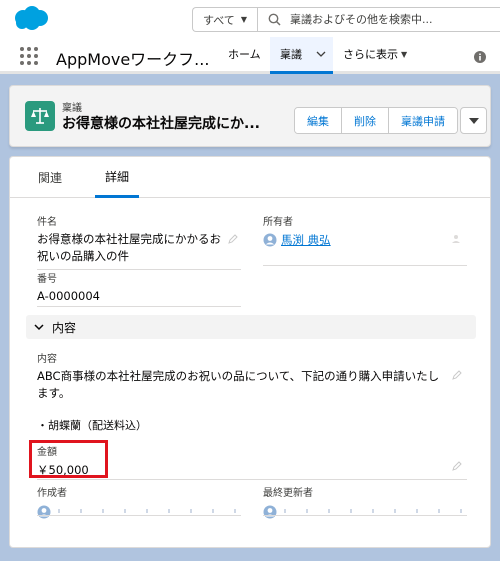 This screenshot has height=561, width=500. Describe the element at coordinates (68, 287) in the screenshot. I see `number-field: 番号 A-0000004` at that location.